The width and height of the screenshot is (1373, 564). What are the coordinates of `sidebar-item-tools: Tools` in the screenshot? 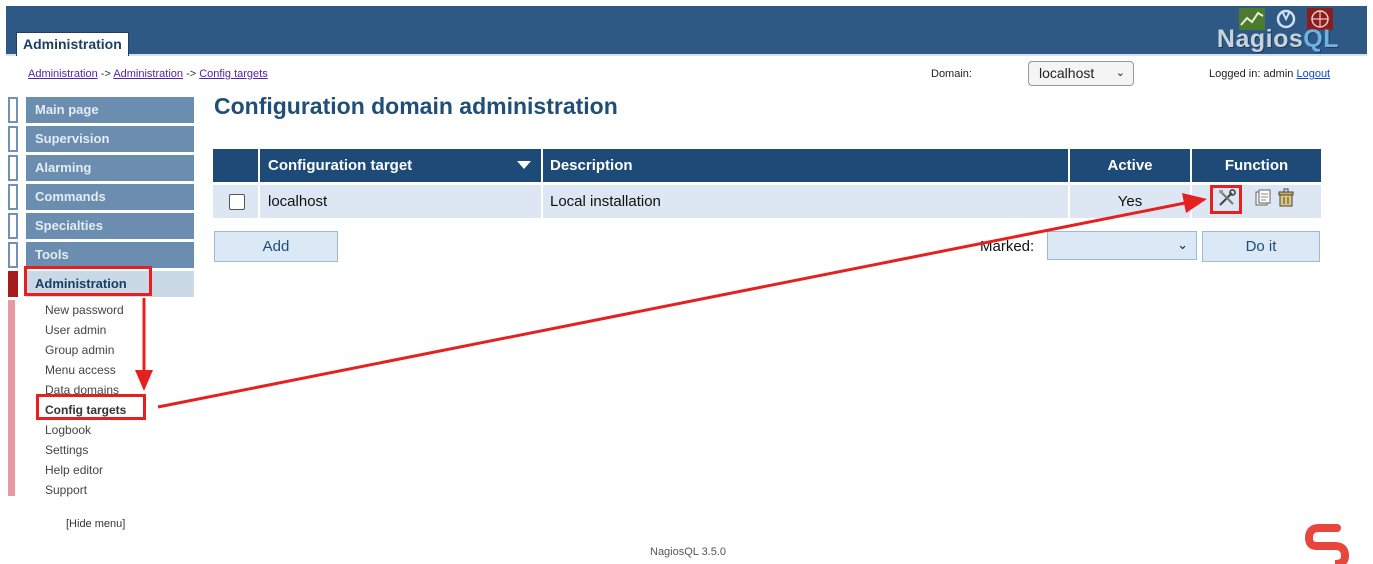 It's located at (101, 255).